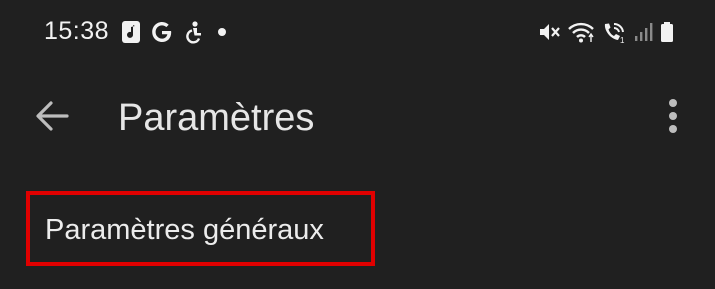 This screenshot has height=289, width=715. Describe the element at coordinates (614, 32) in the screenshot. I see `wifi-calling-icon: 1` at that location.